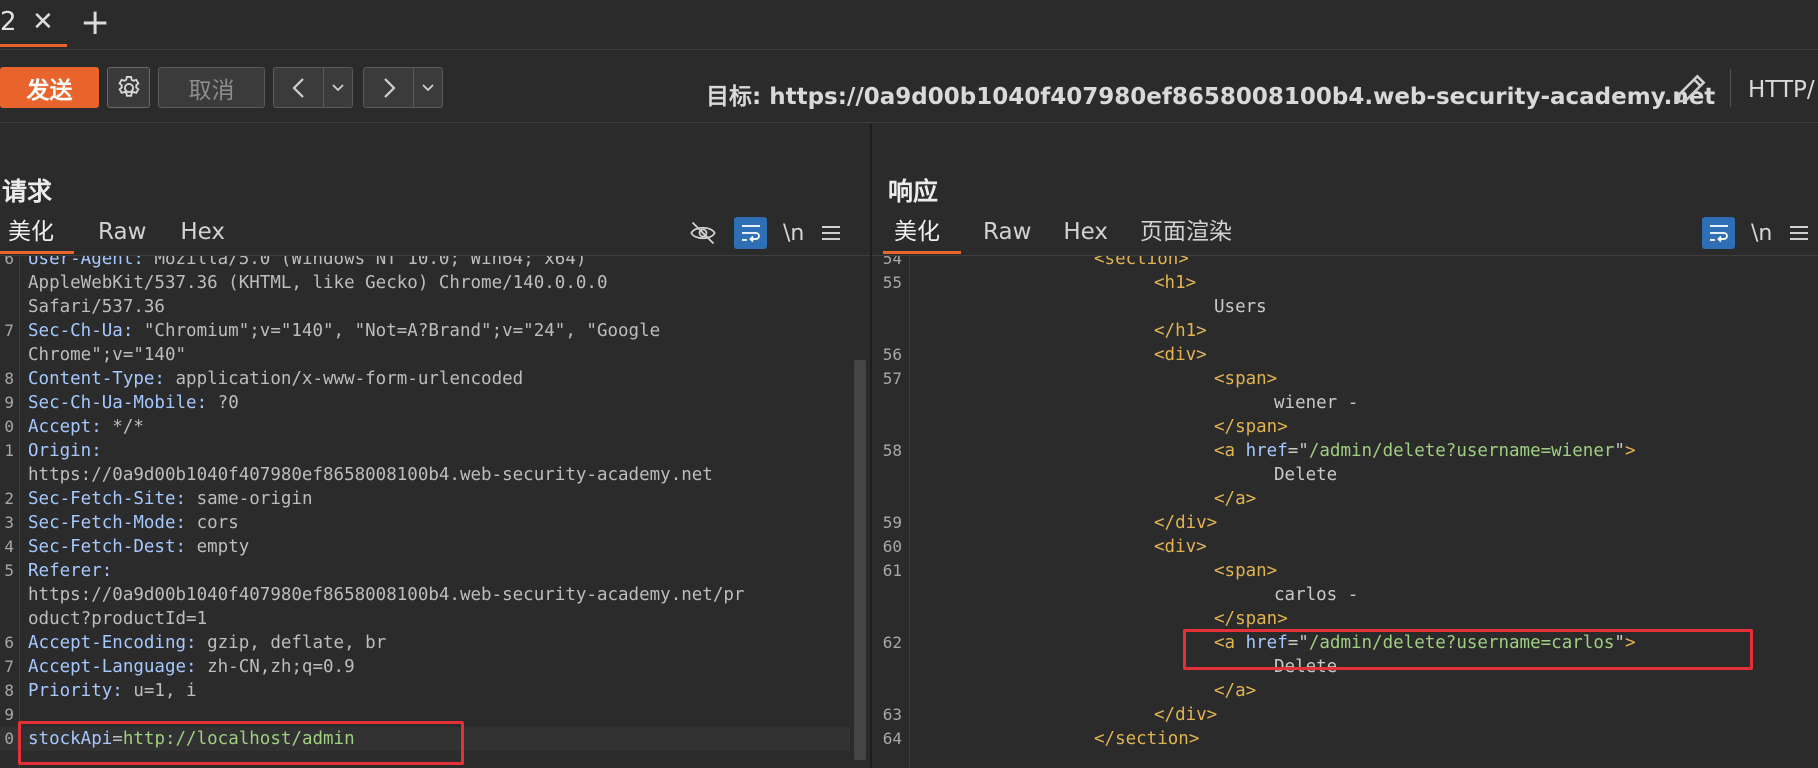  What do you see at coordinates (425, 451) in the screenshot?
I see `request-line: 1 Origin:` at bounding box center [425, 451].